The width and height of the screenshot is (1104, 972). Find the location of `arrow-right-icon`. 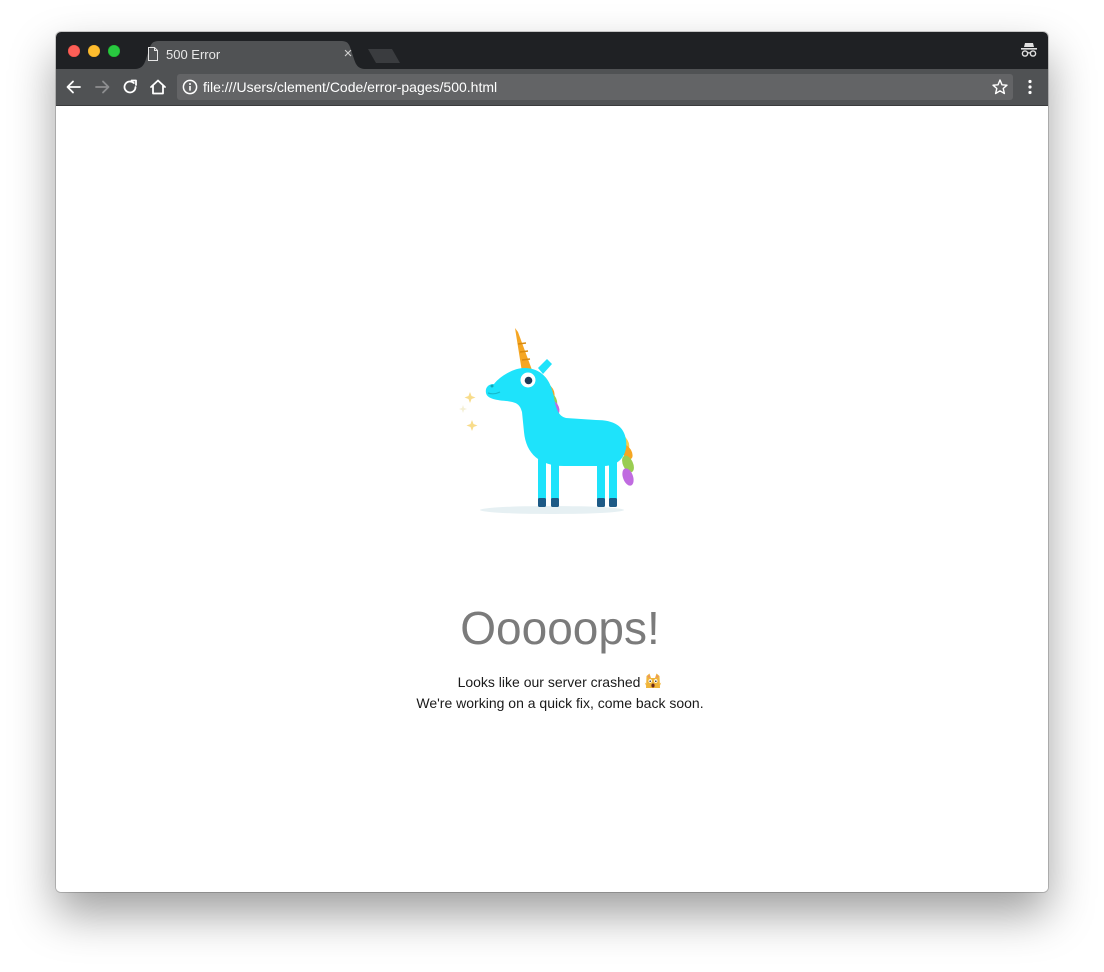

arrow-right-icon is located at coordinates (102, 87).